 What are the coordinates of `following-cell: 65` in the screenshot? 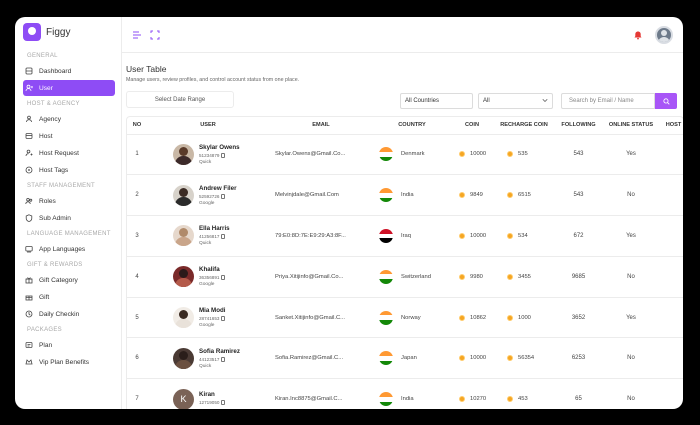 It's located at (578, 393).